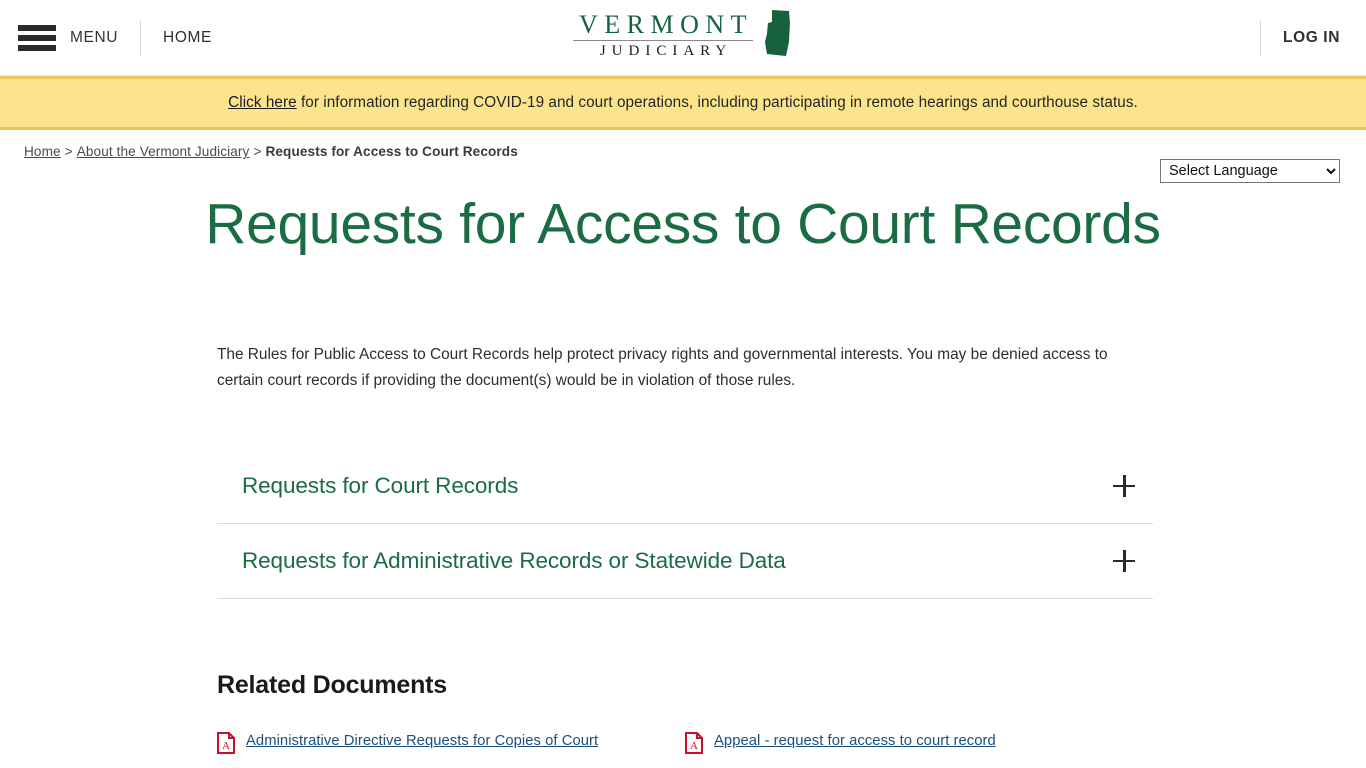 The width and height of the screenshot is (1366, 768). I want to click on vermont-state-icon, so click(778, 36).